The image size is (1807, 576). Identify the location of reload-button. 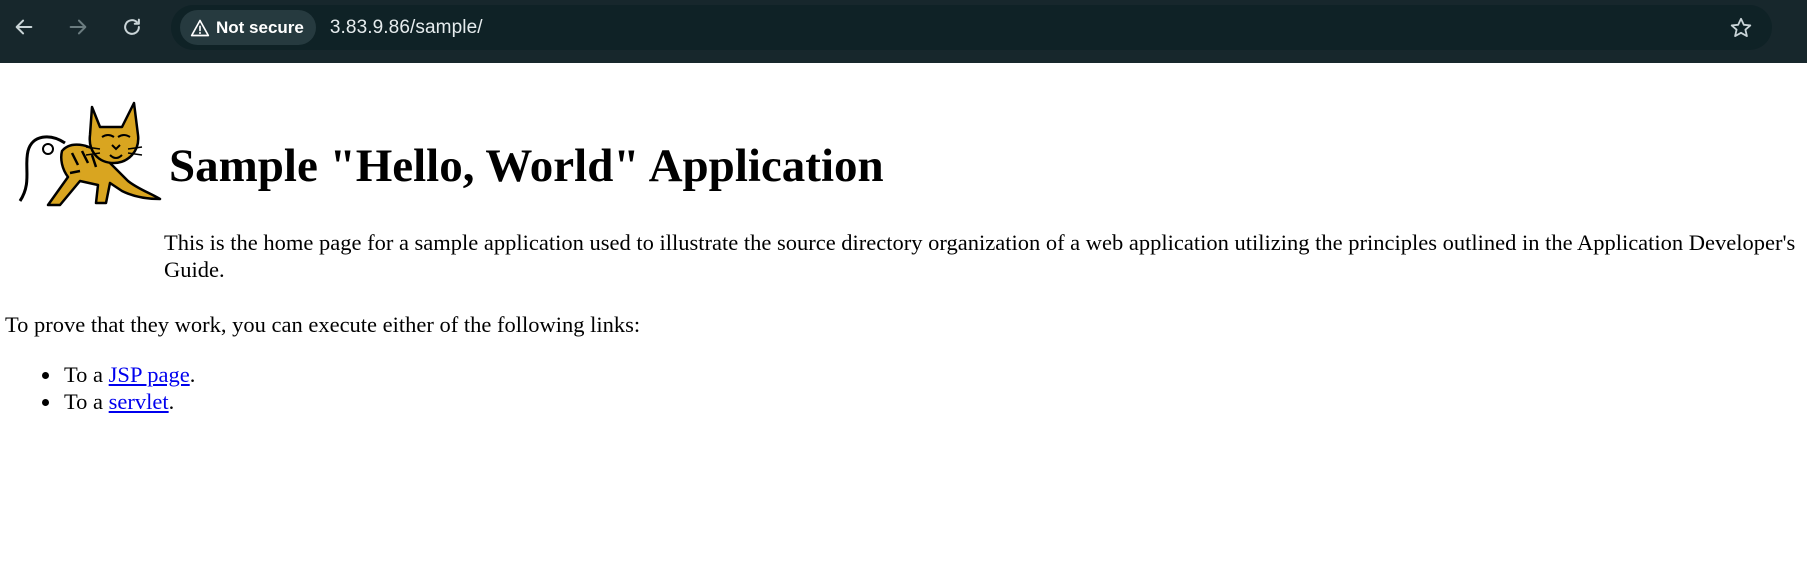
(132, 27).